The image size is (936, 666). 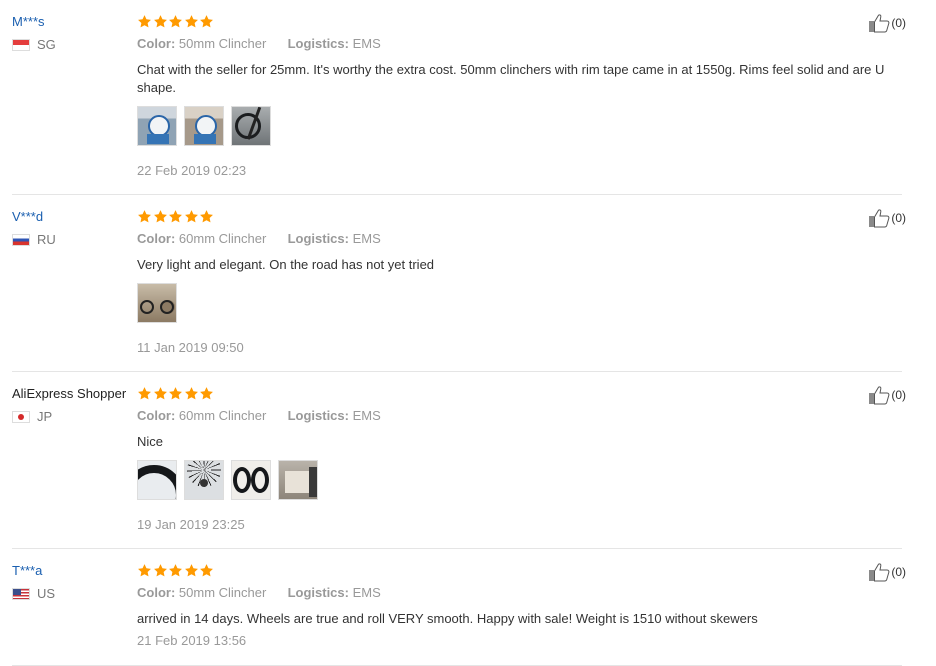 I want to click on reviewer-country: RU, so click(x=34, y=240).